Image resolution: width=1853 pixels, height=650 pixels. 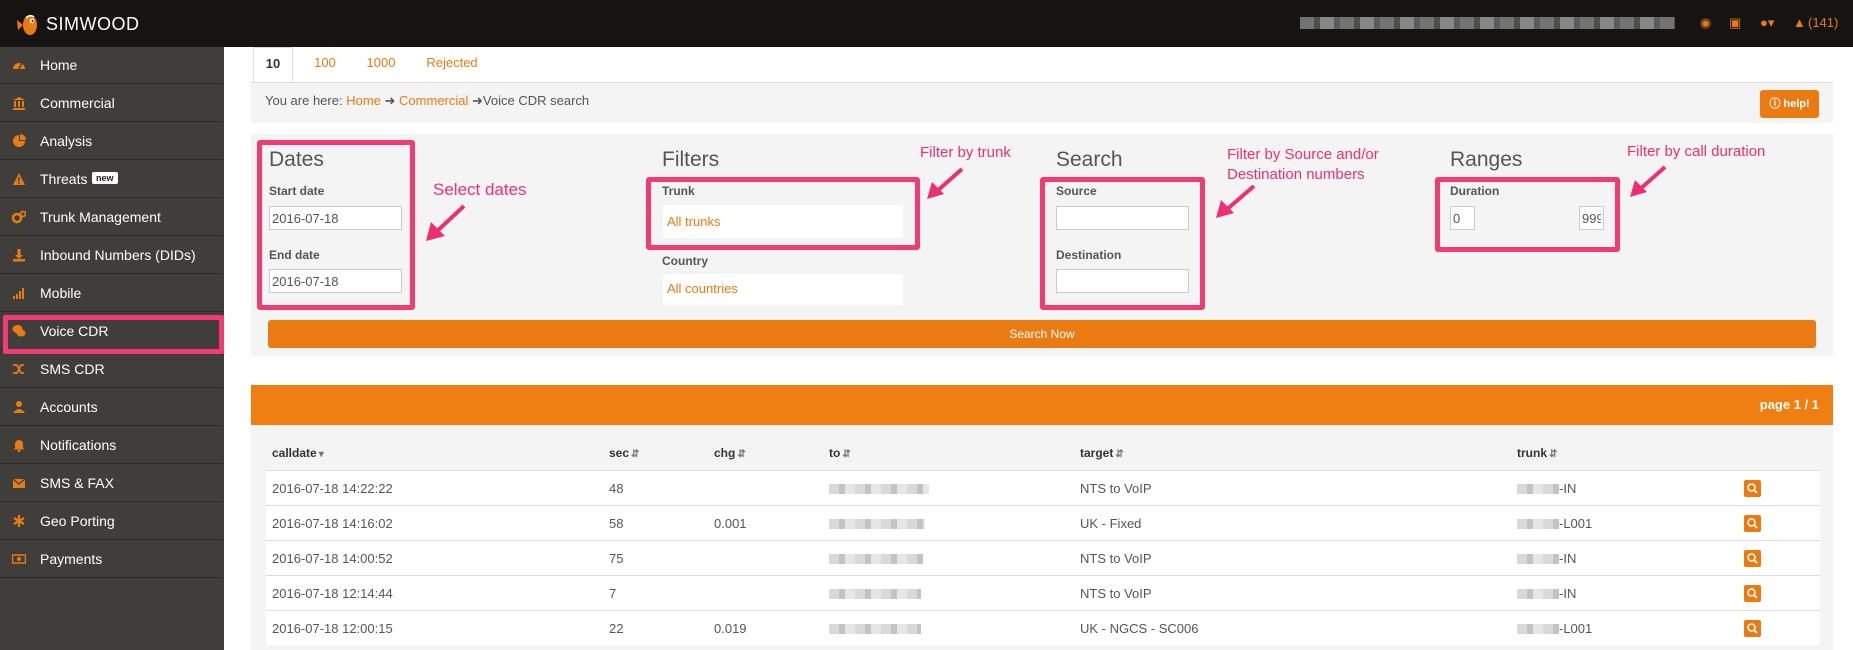 I want to click on sidebar-item-inbound-numbers: Inbound Numbers (DIDs), so click(x=111, y=255).